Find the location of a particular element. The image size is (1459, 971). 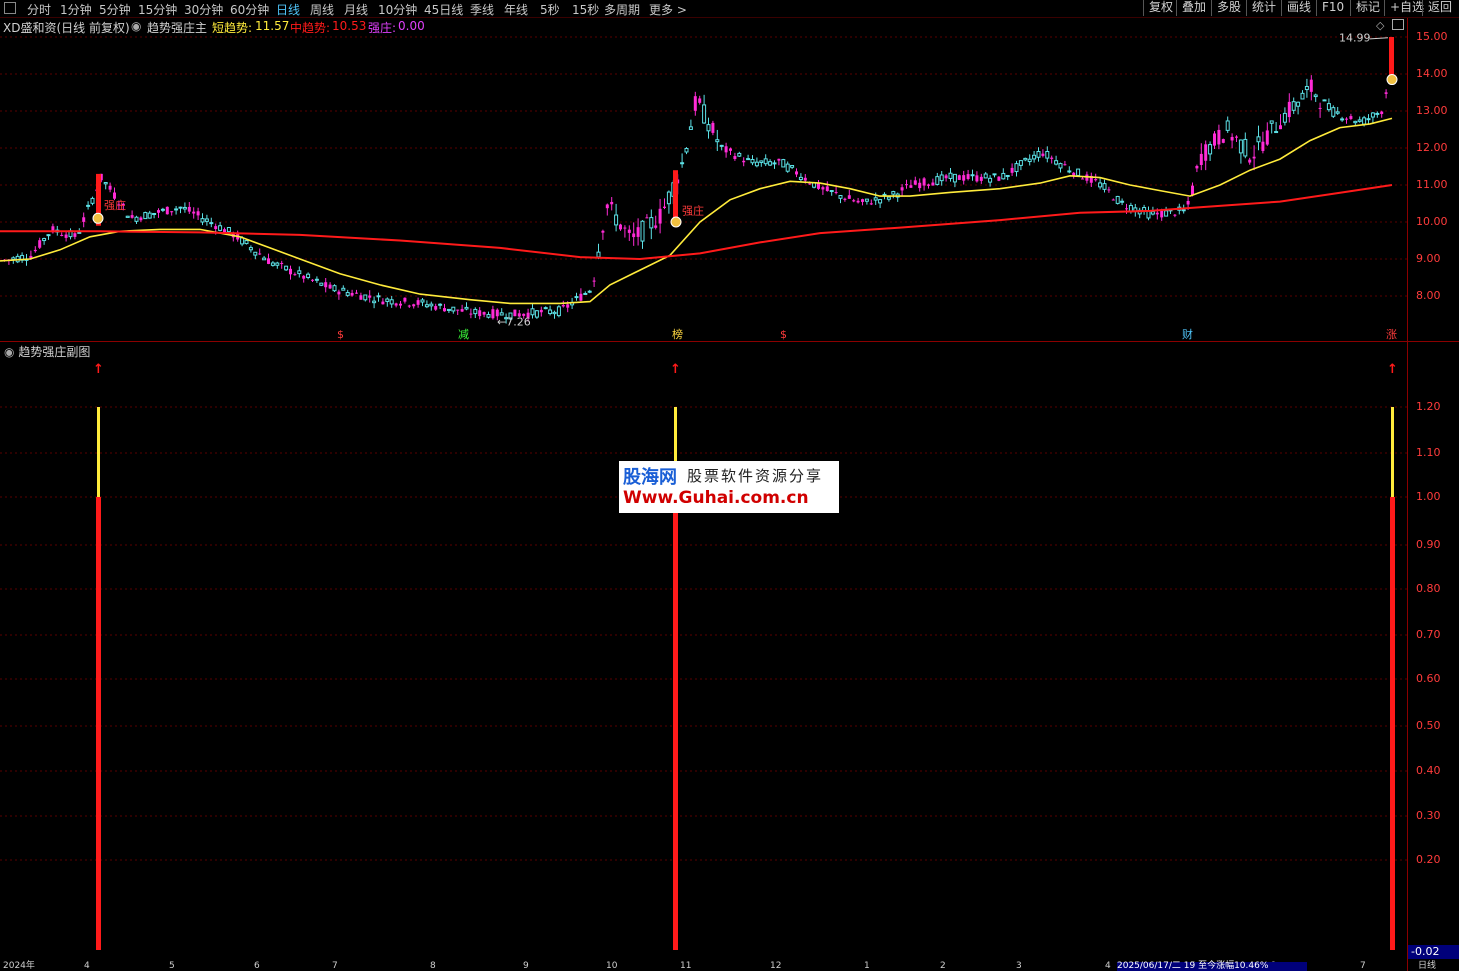

toolbar-button-0: 复权 is located at coordinates (1160, 8).